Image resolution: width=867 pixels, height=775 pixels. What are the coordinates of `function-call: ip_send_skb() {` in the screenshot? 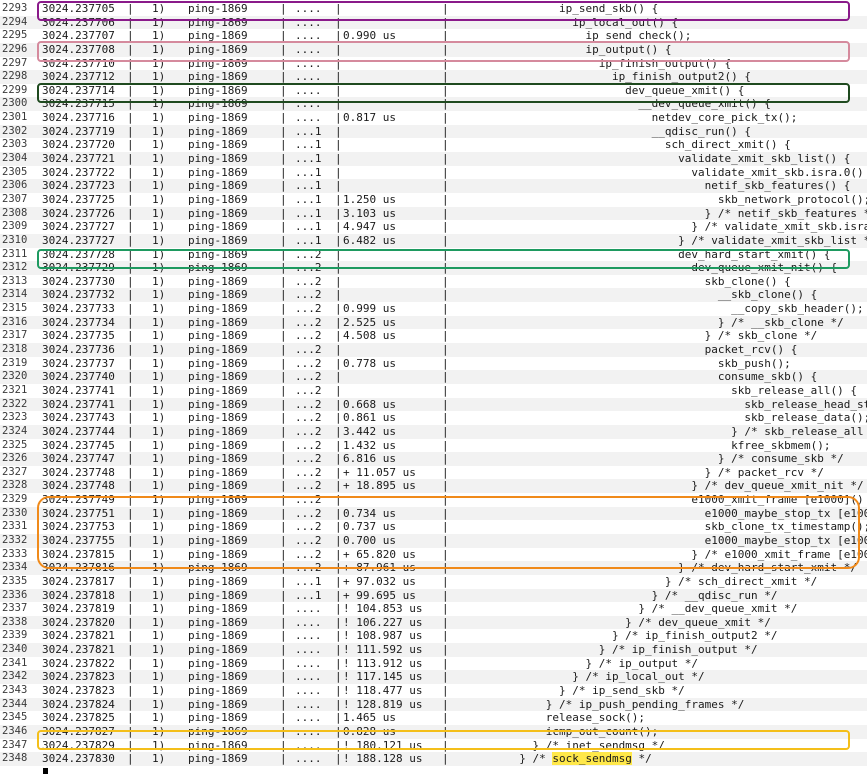 It's located at (555, 9).